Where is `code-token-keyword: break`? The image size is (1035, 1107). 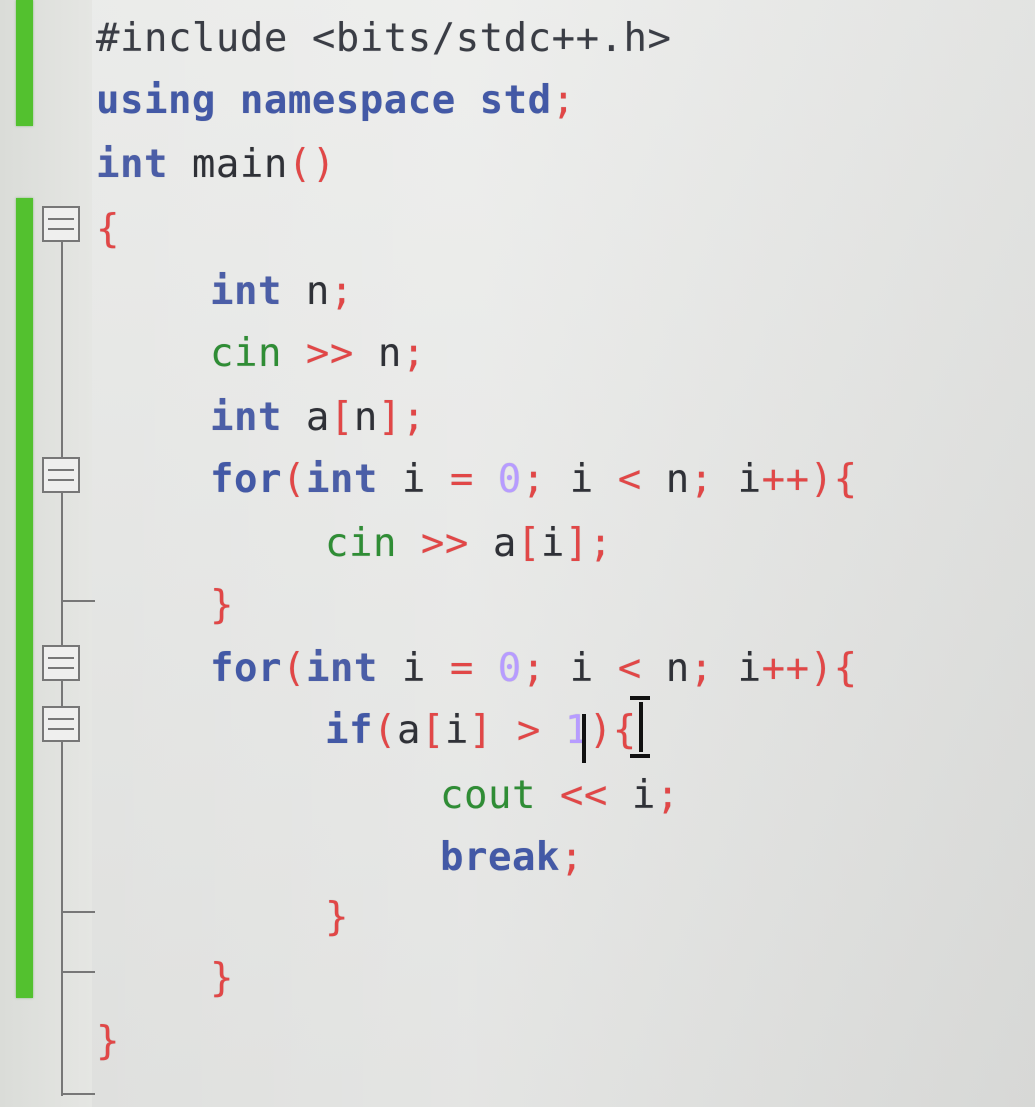
code-token-keyword: break is located at coordinates (500, 857).